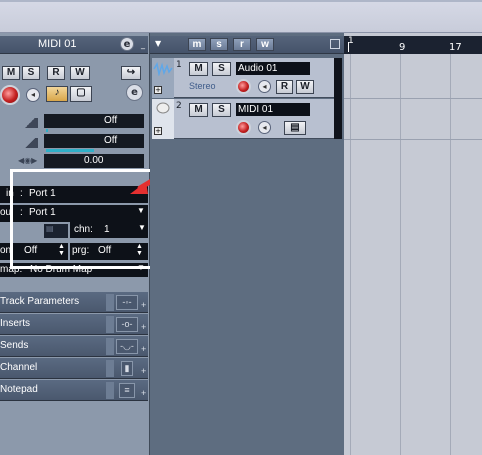 This screenshot has height=455, width=482. What do you see at coordinates (15, 323) in the screenshot?
I see `section-label: Inserts` at bounding box center [15, 323].